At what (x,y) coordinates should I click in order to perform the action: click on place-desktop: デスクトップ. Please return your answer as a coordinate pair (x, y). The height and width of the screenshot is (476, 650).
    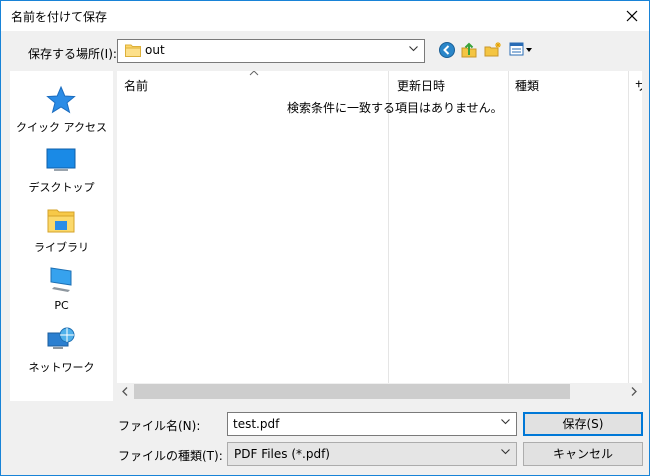
    Looking at the image, I should click on (61, 169).